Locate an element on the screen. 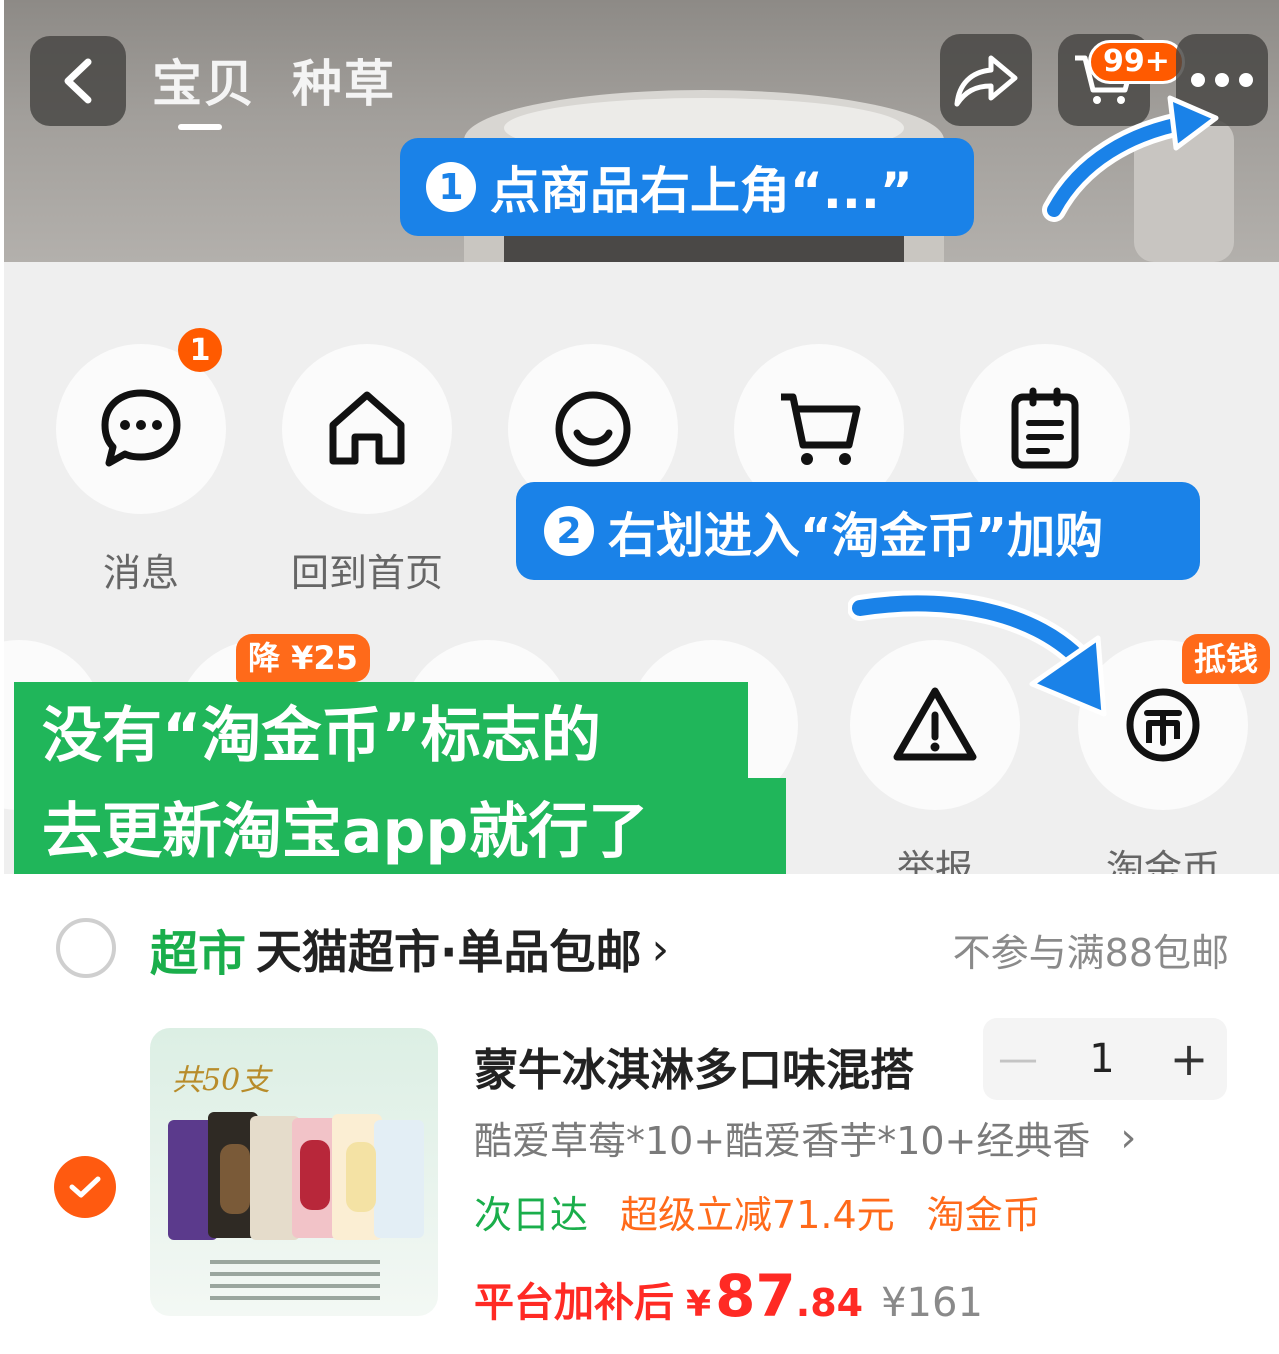 The width and height of the screenshot is (1279, 1354). cart-icon is located at coordinates (821, 429).